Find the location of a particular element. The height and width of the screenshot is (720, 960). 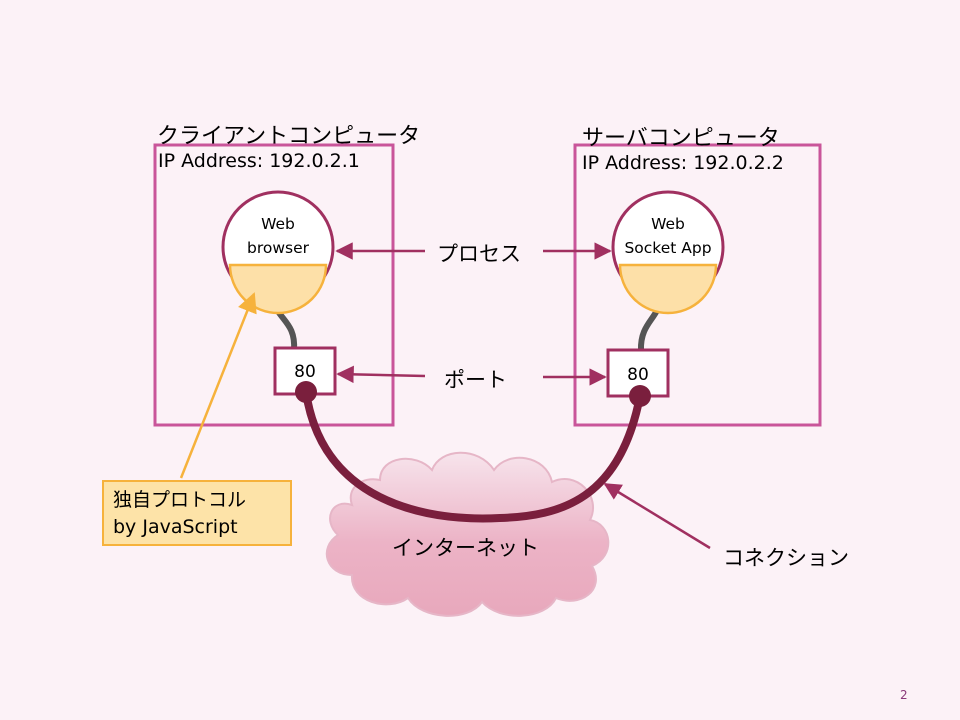

connection-label: コネクション is located at coordinates (786, 558).